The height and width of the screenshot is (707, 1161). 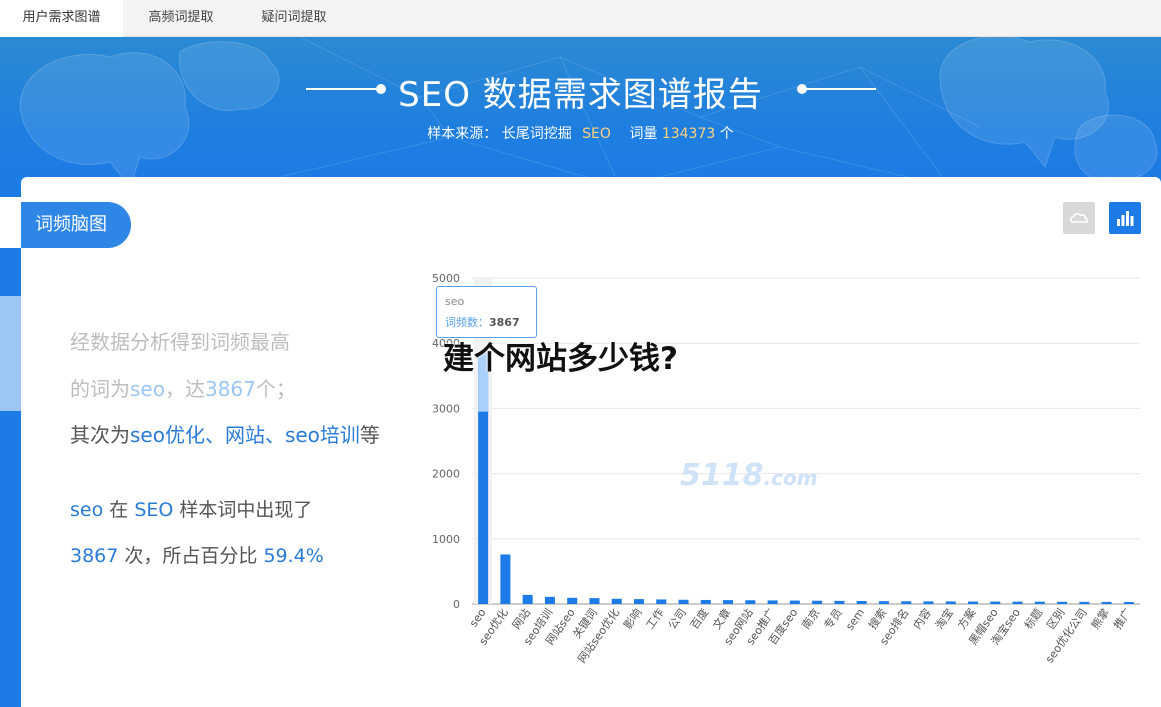 What do you see at coordinates (661, 601) in the screenshot?
I see `bar-工作` at bounding box center [661, 601].